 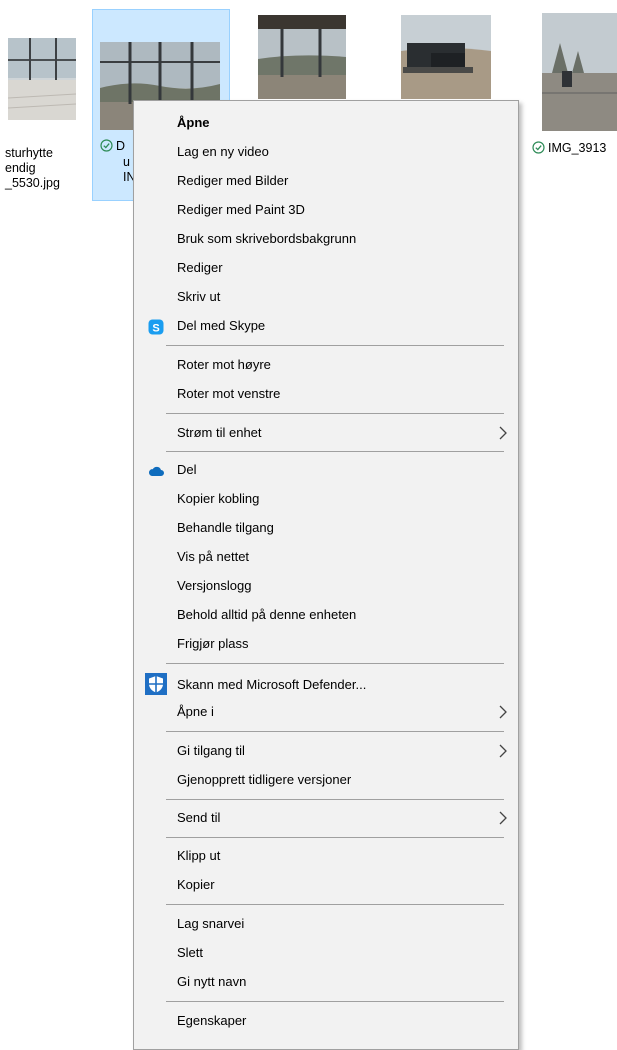 I want to click on file-name-2-line1: D, so click(x=112, y=146).